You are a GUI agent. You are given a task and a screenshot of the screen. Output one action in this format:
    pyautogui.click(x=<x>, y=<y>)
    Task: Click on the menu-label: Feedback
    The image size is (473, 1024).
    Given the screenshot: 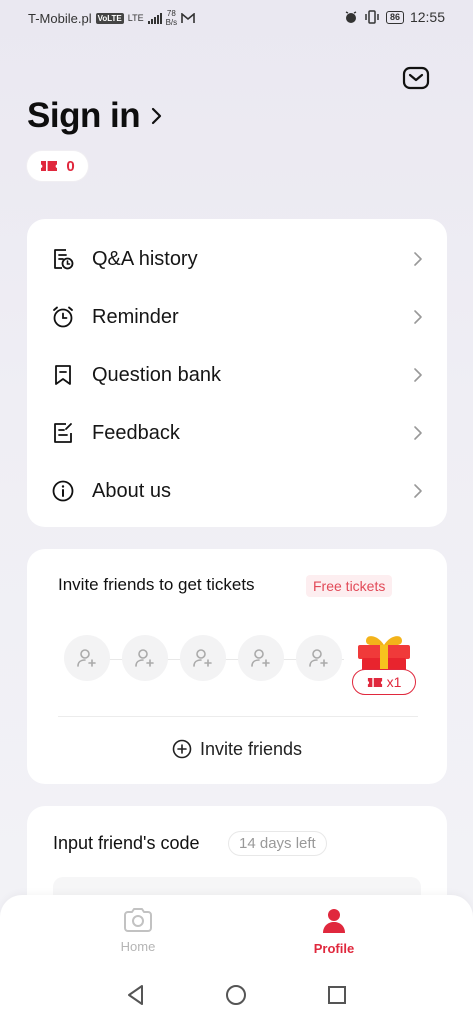 What is the action you would take?
    pyautogui.click(x=136, y=432)
    